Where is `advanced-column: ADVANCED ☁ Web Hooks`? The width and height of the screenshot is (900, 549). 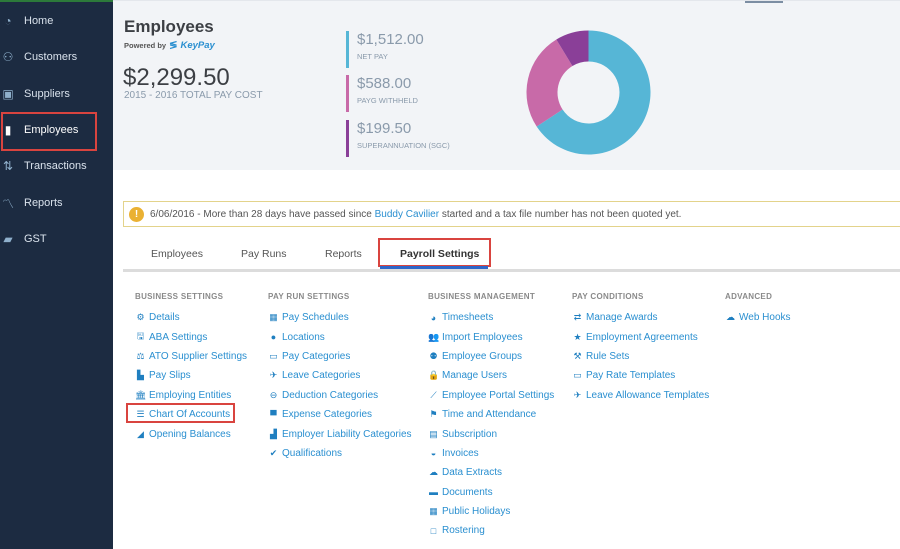 advanced-column: ADVANCED ☁ Web Hooks is located at coordinates (758, 309).